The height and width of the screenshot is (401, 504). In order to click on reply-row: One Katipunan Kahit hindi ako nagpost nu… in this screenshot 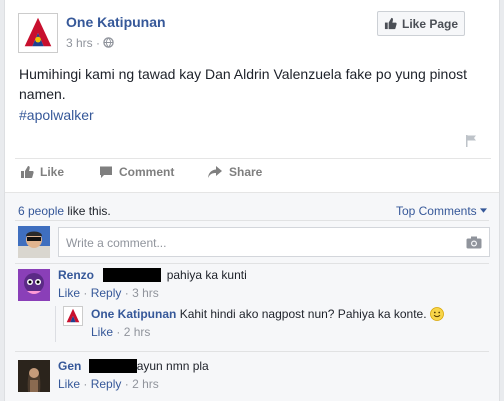, I will do `click(267, 314)`.